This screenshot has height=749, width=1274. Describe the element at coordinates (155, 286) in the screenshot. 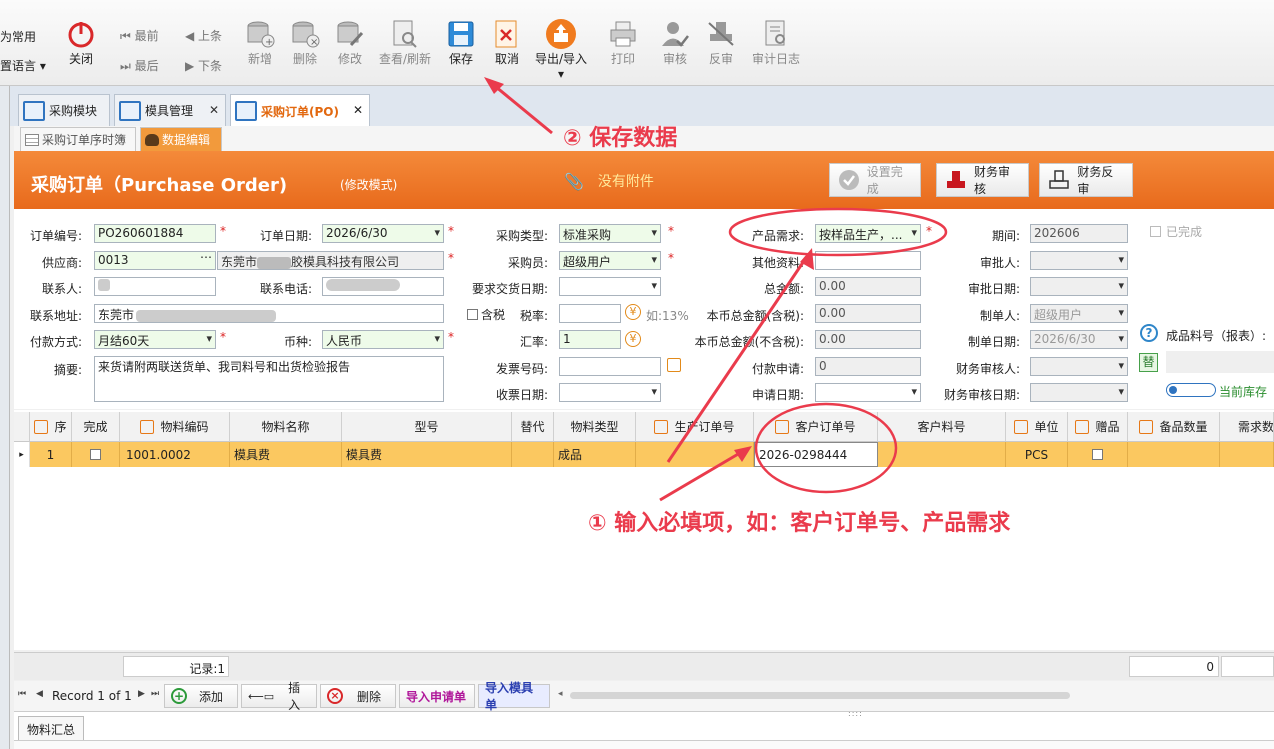

I see `contact-field` at that location.